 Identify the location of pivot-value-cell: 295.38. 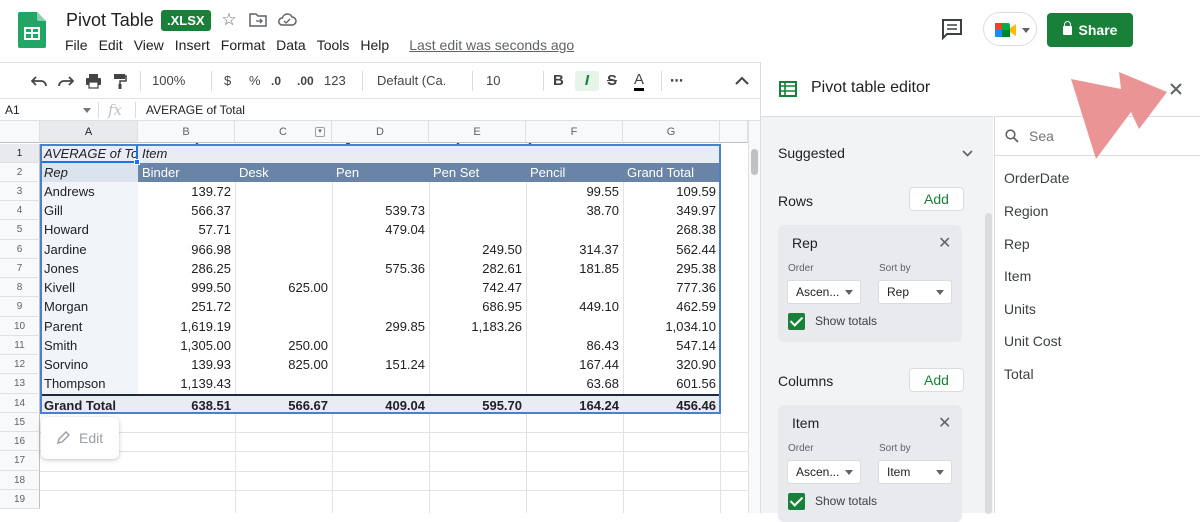
(671, 268).